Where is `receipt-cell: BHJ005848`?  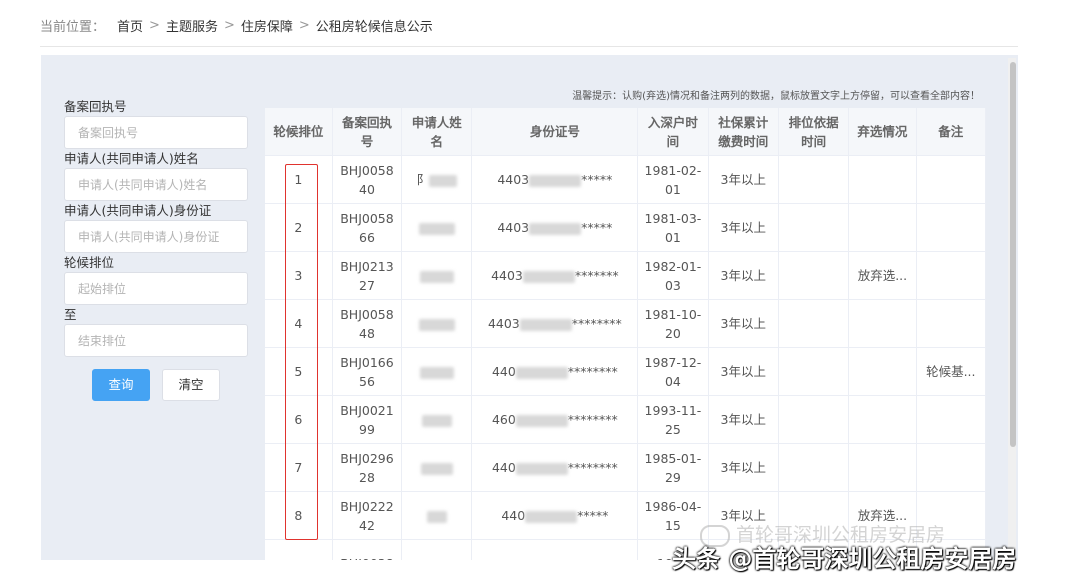 receipt-cell: BHJ005848 is located at coordinates (367, 323).